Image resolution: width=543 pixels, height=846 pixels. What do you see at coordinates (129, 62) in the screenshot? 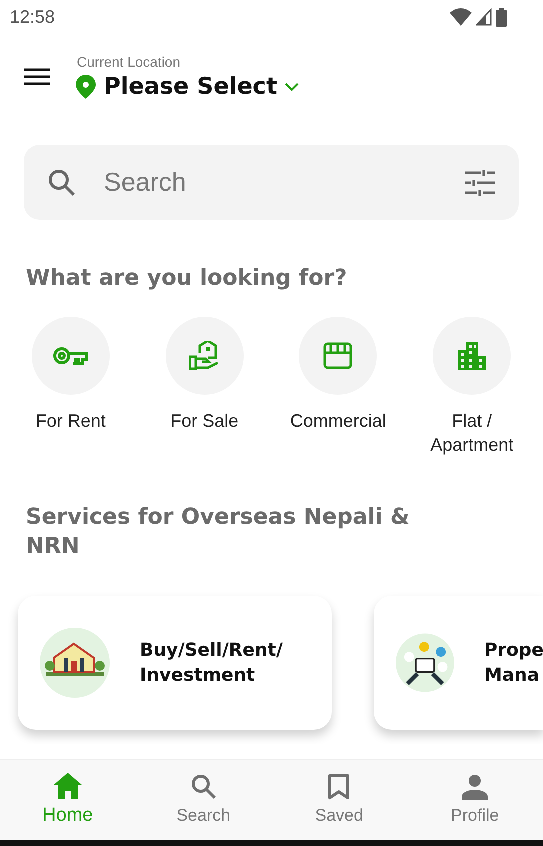
I see `location-caption: Current Location` at bounding box center [129, 62].